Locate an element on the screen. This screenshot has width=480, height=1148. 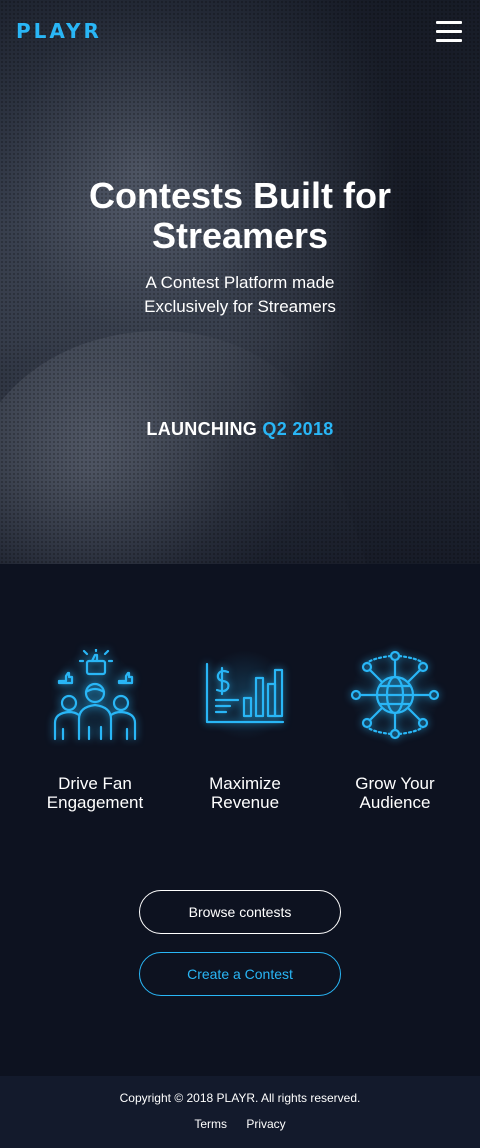
hero-subtitle-line2: Exclusively for Streamers is located at coordinates (240, 306).